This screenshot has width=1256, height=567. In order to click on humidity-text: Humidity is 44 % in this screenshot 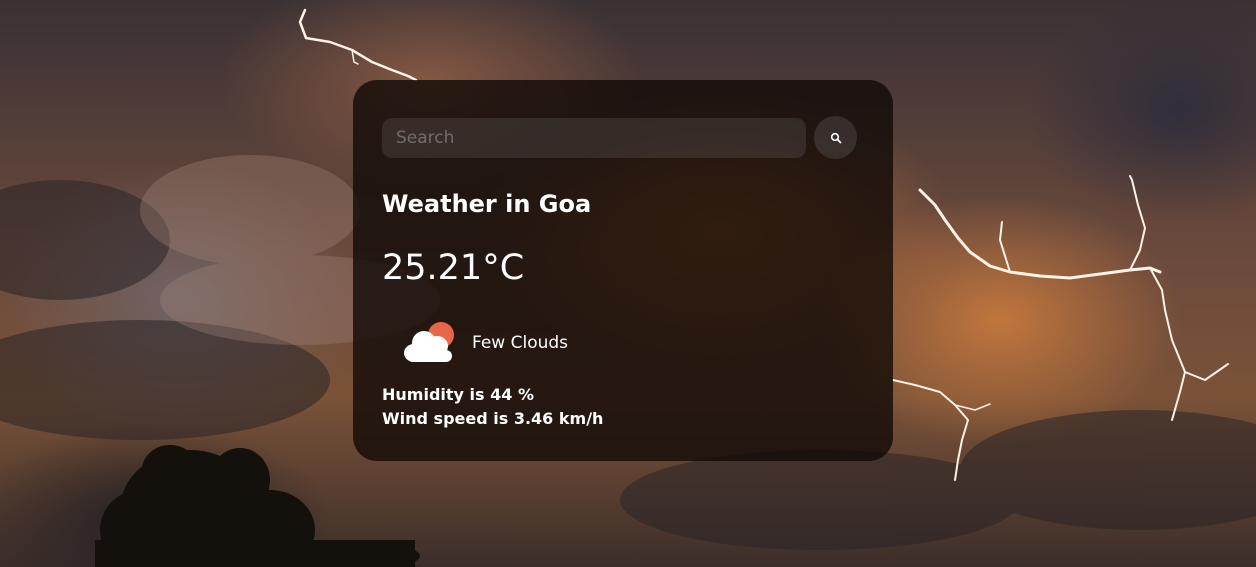, I will do `click(458, 394)`.